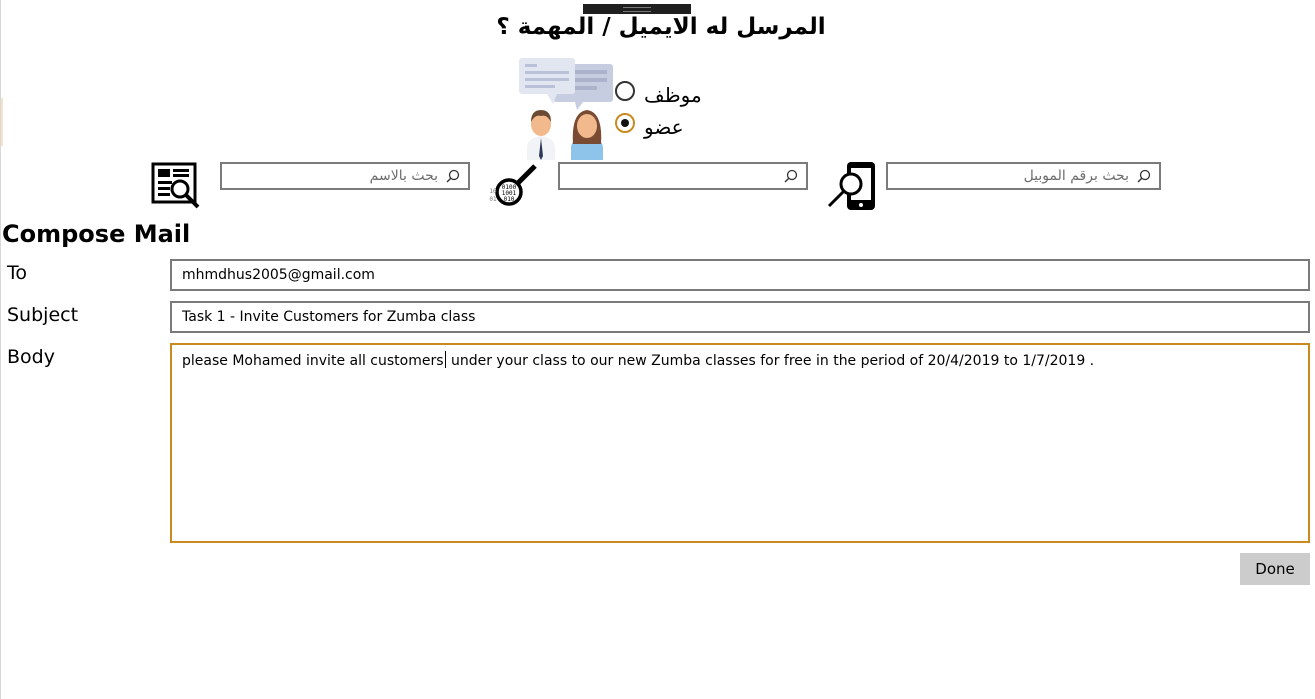 The width and height of the screenshot is (1315, 699). What do you see at coordinates (313, 361) in the screenshot?
I see `body-text-before-caret: please Mohamed invite all customers` at bounding box center [313, 361].